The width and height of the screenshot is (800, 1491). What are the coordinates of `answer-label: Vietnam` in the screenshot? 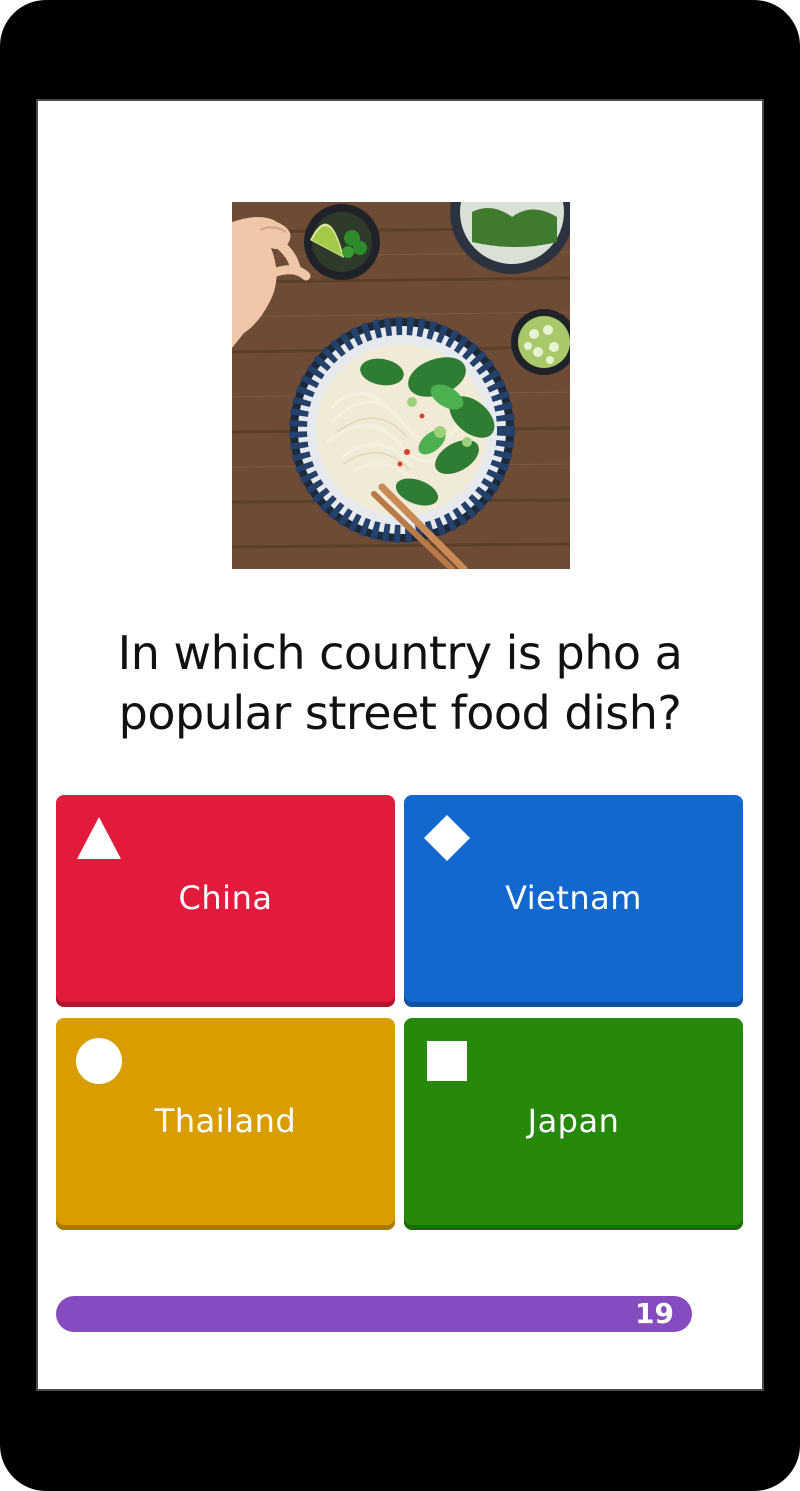 It's located at (573, 898).